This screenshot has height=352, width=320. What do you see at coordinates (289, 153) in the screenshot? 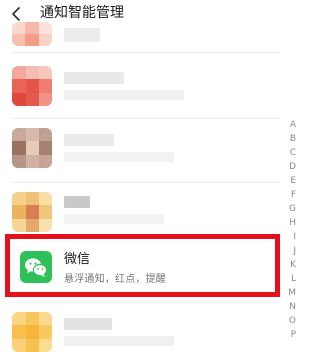
I see `index-letter-c: C` at bounding box center [289, 153].